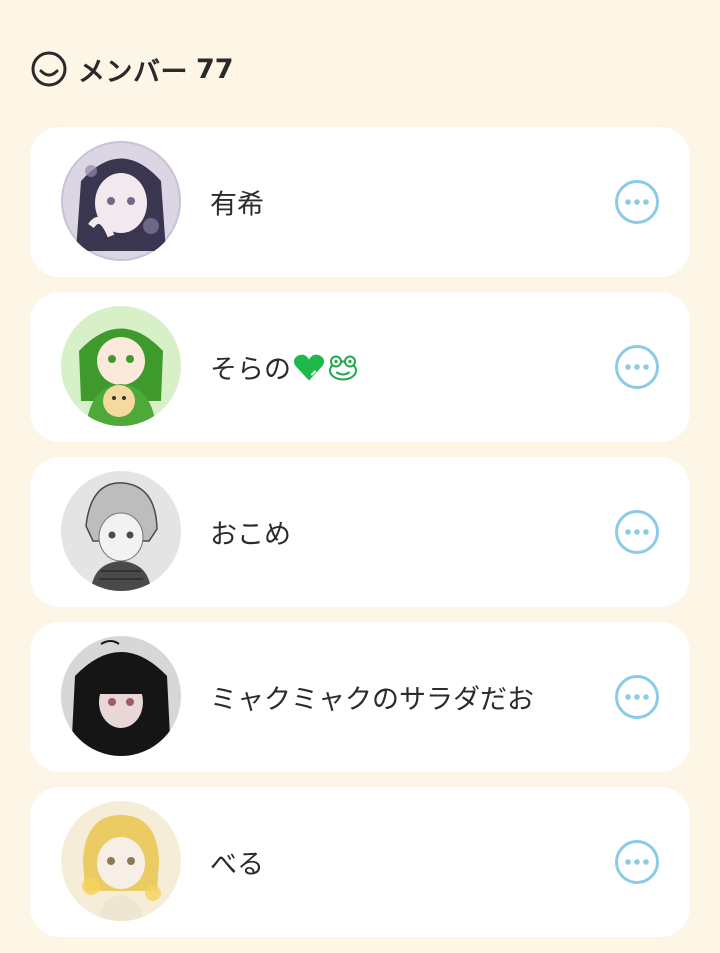 The height and width of the screenshot is (953, 720). What do you see at coordinates (237, 205) in the screenshot?
I see `member-name: 有希` at bounding box center [237, 205].